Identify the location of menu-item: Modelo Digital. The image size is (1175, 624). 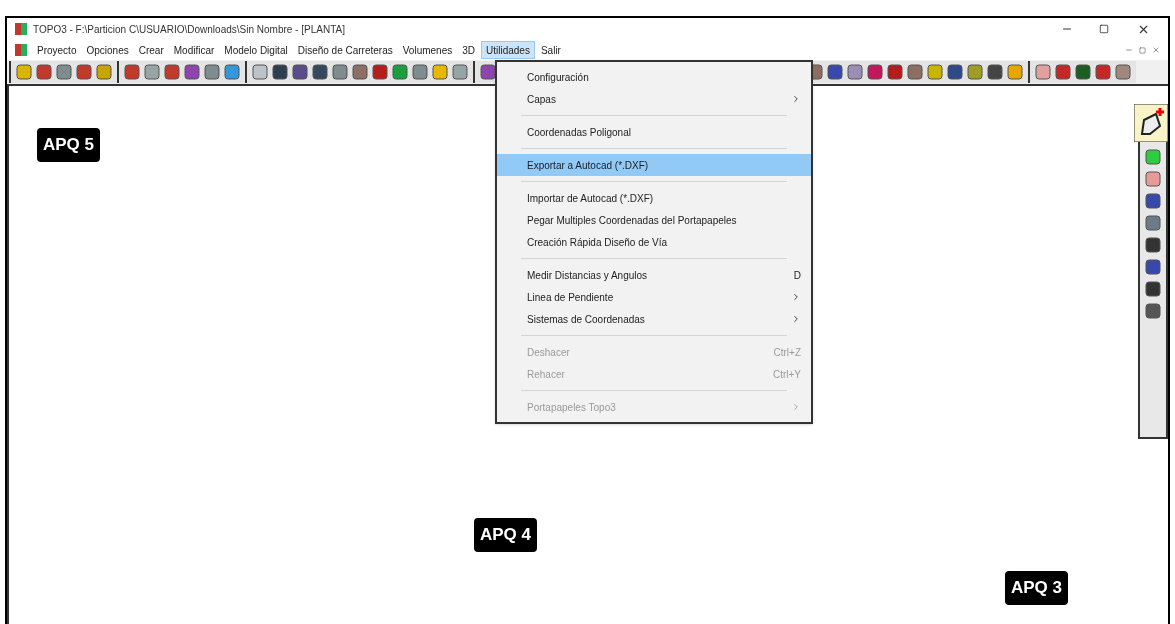
(256, 50).